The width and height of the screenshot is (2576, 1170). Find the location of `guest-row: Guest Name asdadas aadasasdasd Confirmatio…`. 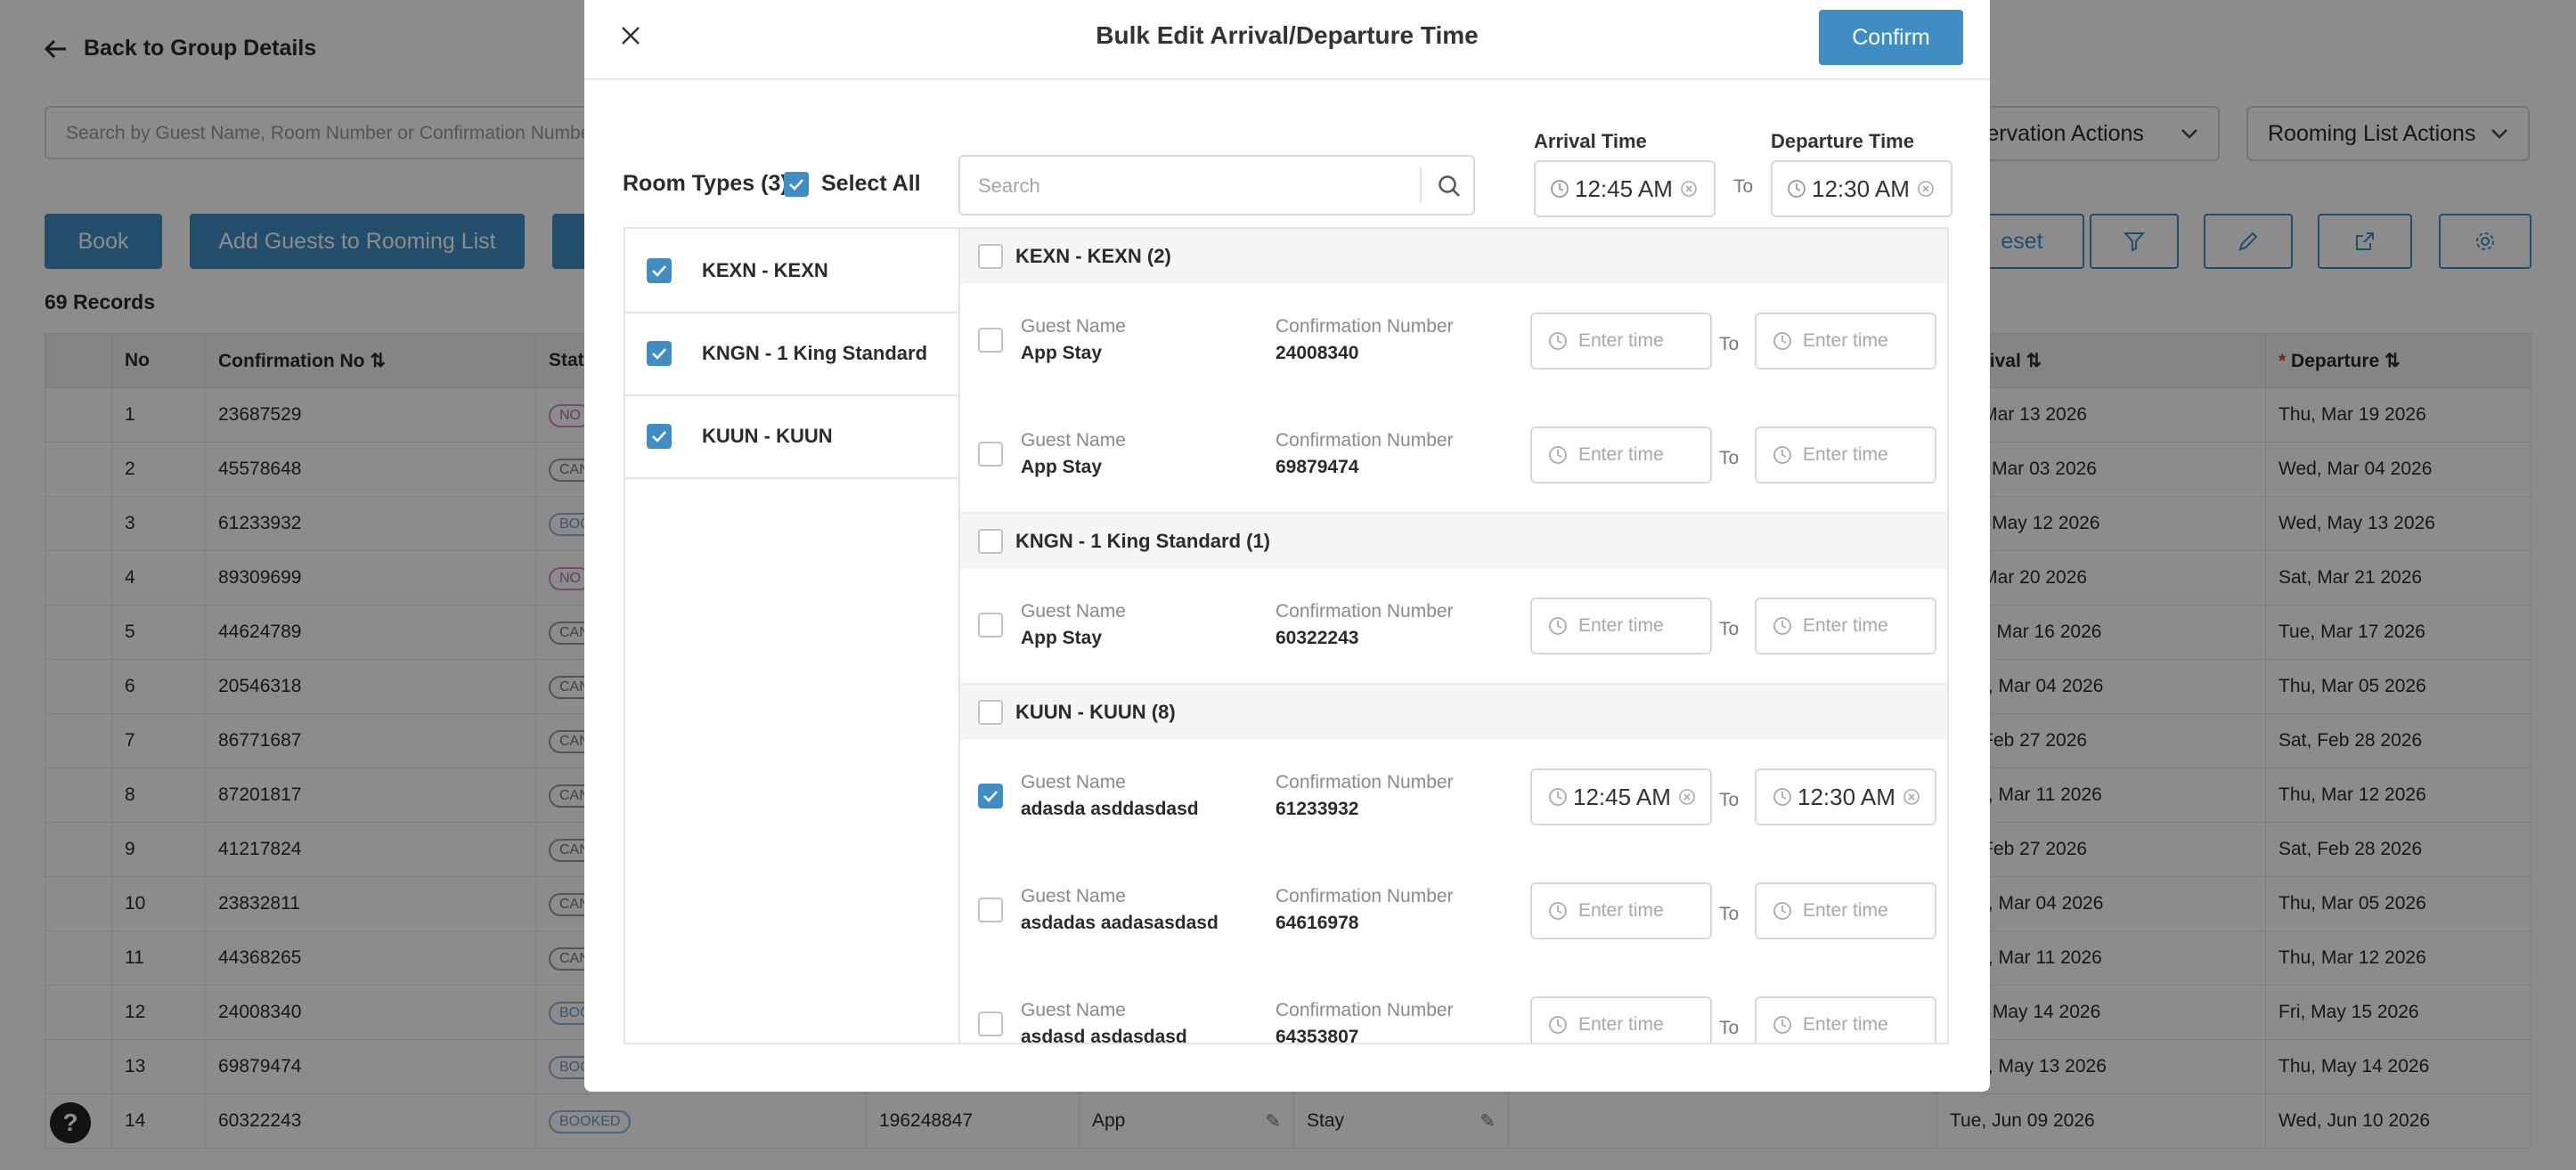

guest-row: Guest Name asdadas aadasasdasd Confirmatio… is located at coordinates (1454, 912).